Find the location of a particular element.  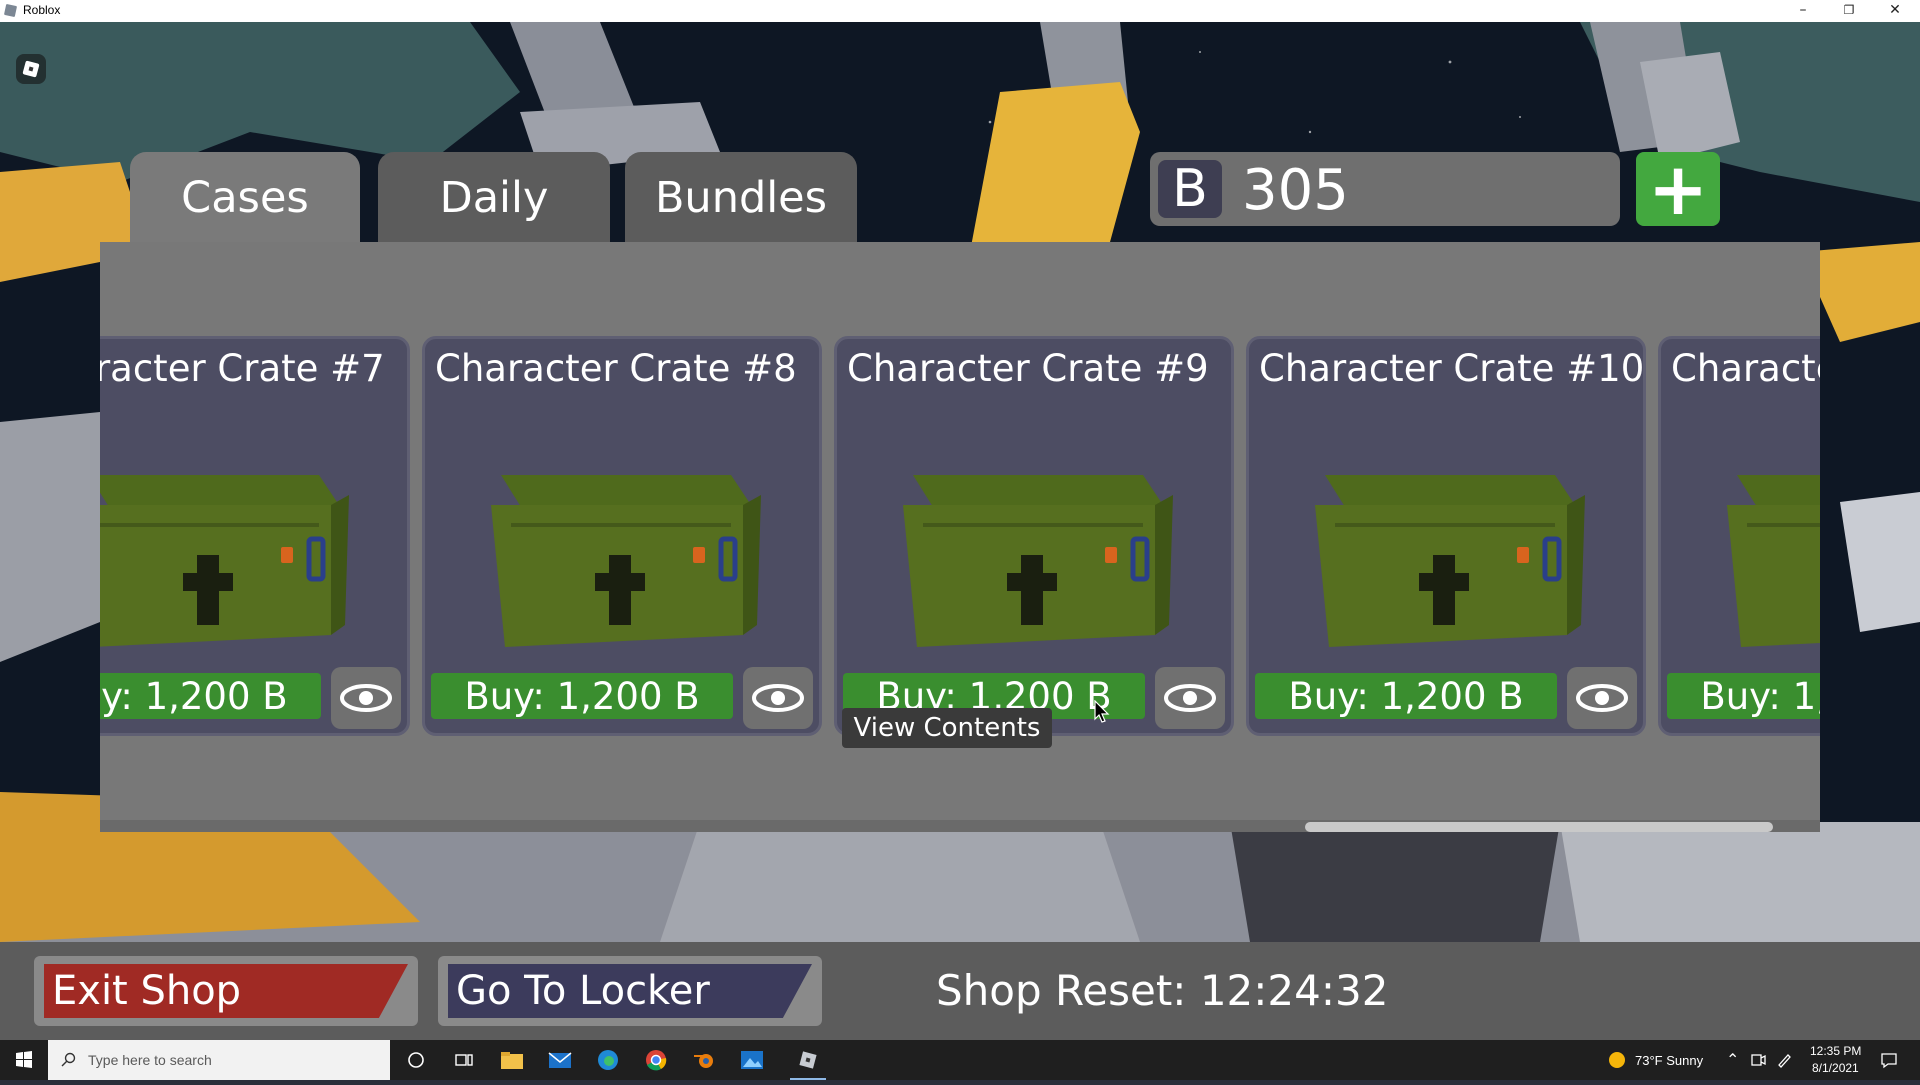

crate-card: Character Crate #10 Buy: 1,200 B is located at coordinates (1446, 536).